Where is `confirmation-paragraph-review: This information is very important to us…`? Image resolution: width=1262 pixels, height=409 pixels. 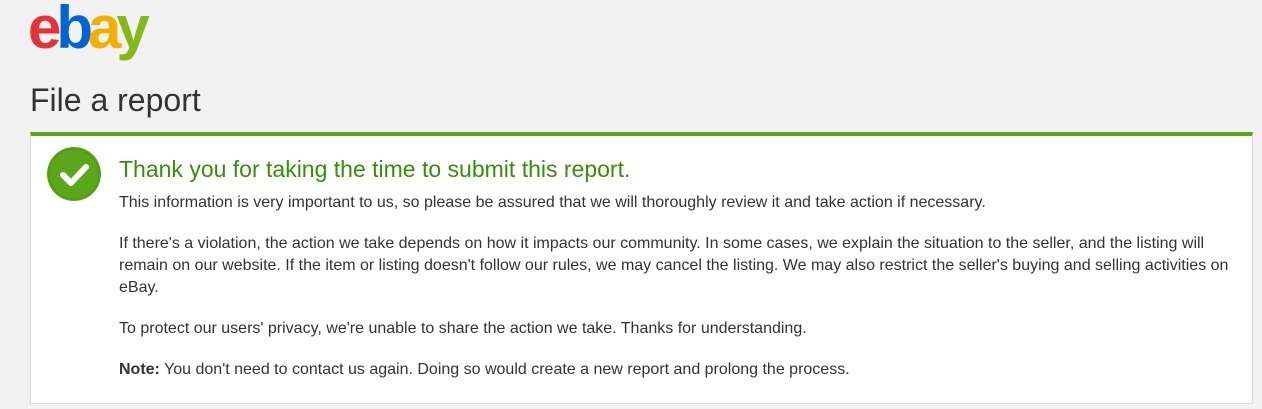
confirmation-paragraph-review: This information is very important to us… is located at coordinates (552, 202).